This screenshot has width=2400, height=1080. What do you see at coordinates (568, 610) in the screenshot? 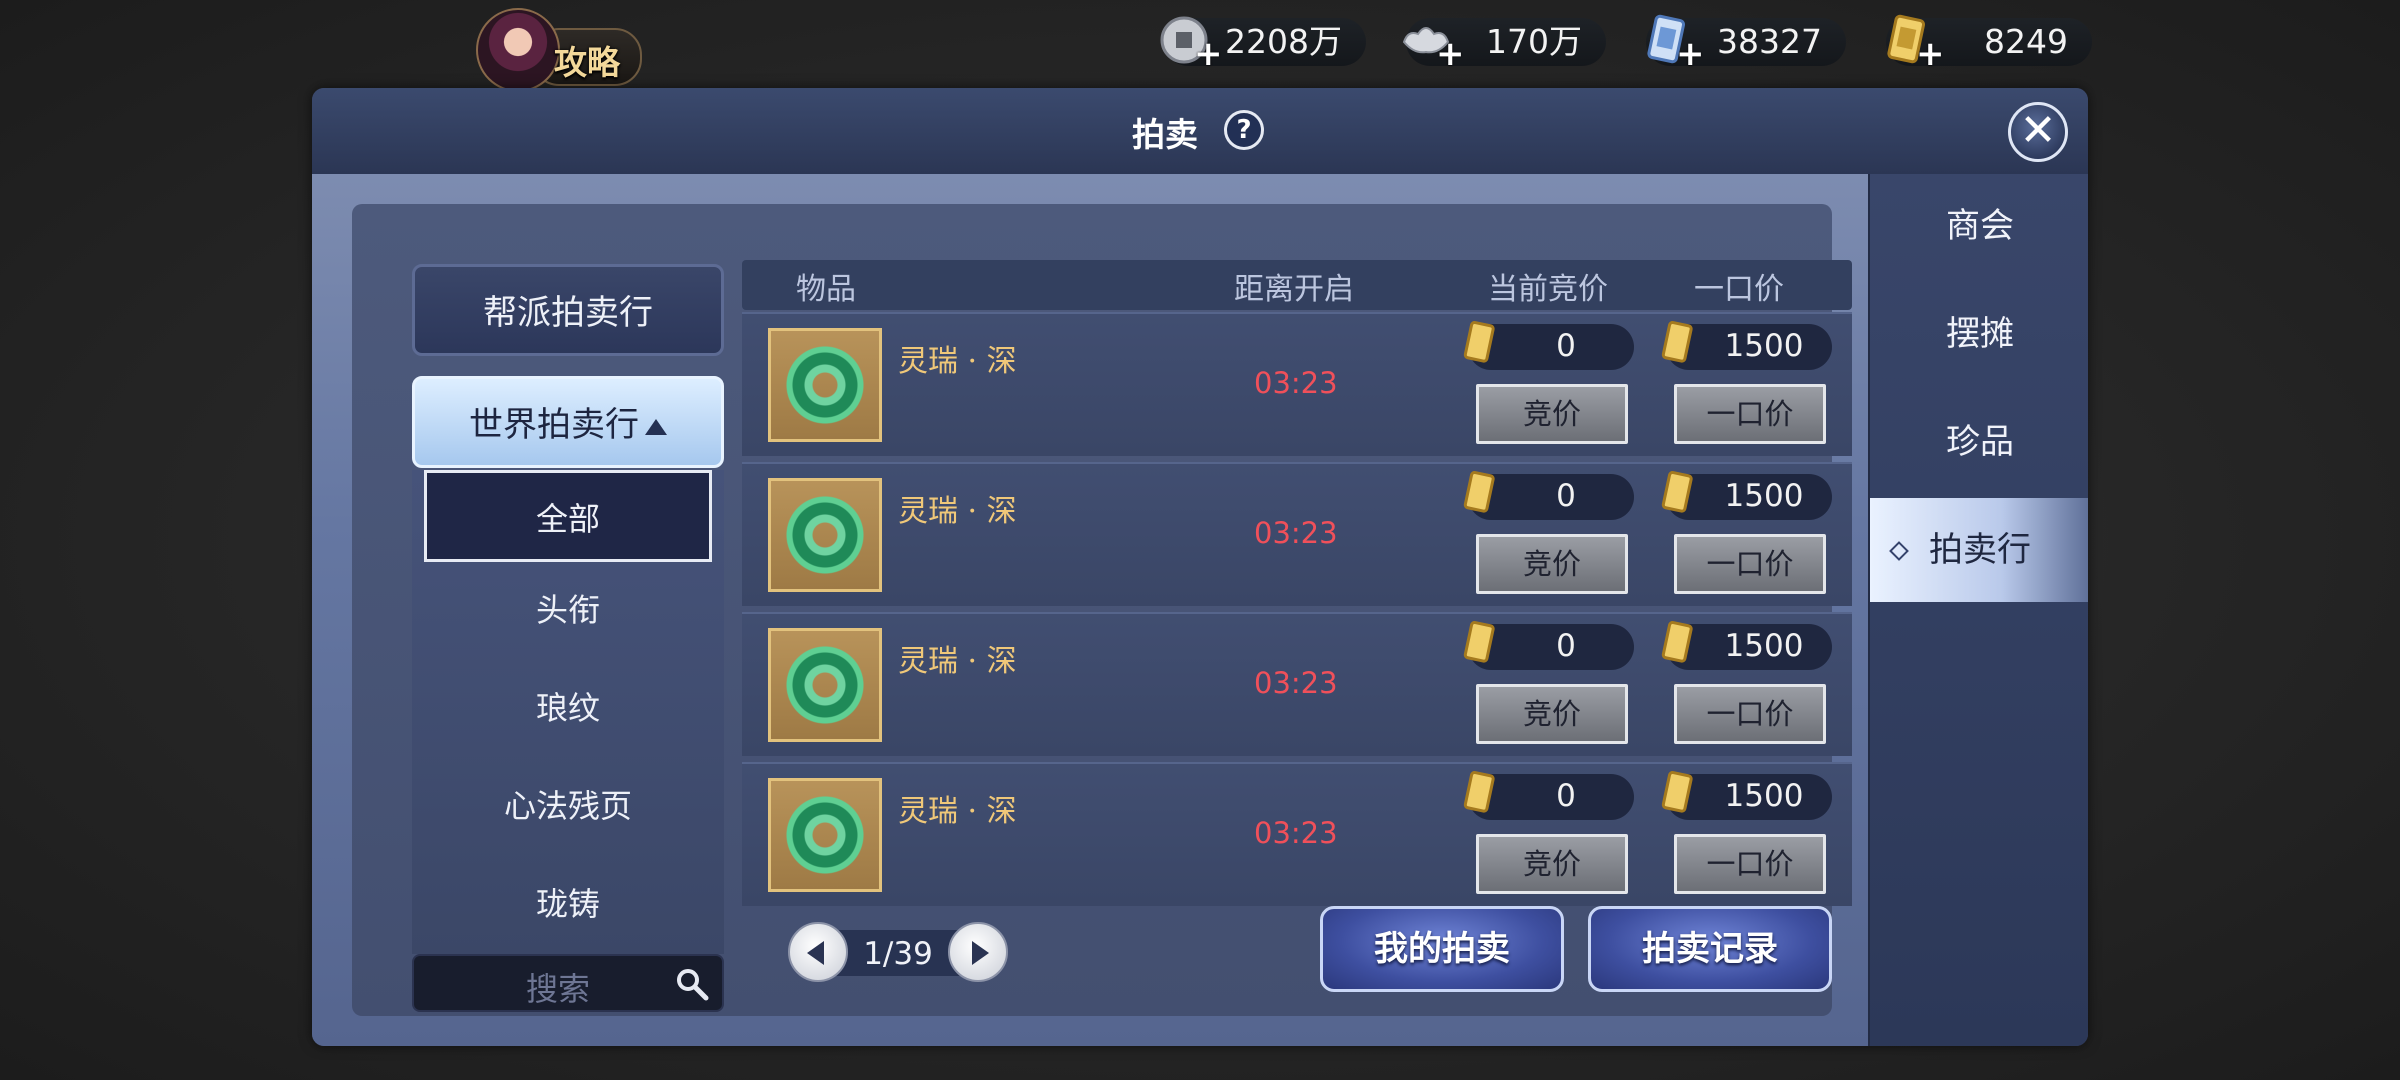
I see `category-title: 头衔` at bounding box center [568, 610].